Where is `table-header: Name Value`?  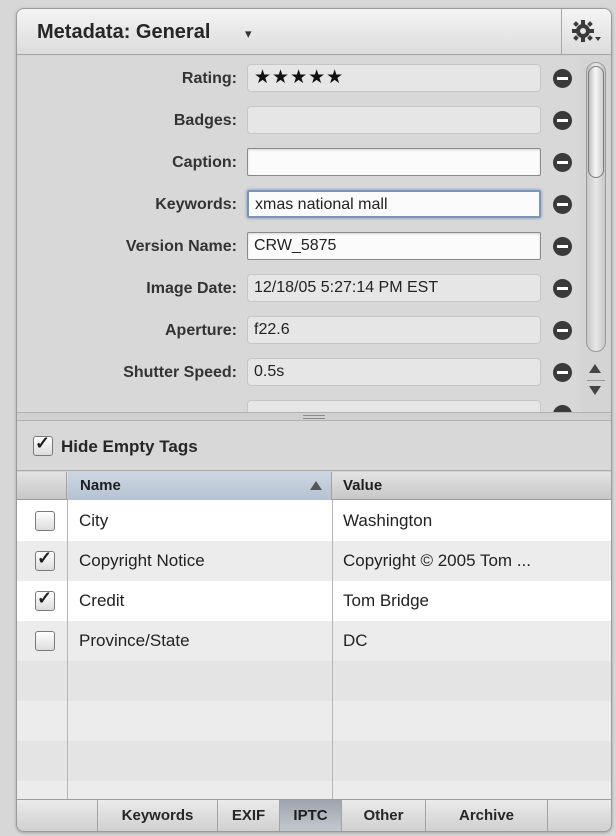 table-header: Name Value is located at coordinates (314, 486).